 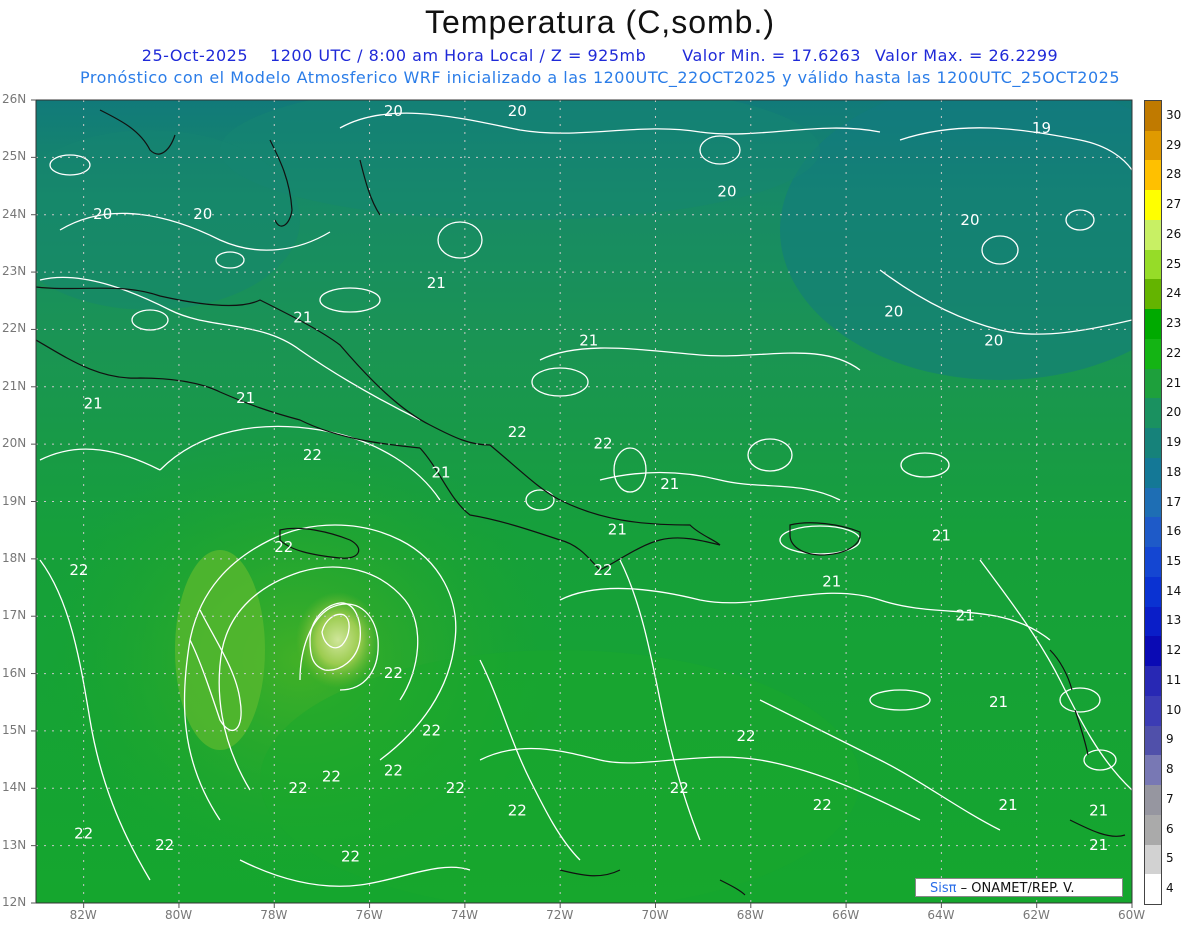 What do you see at coordinates (14, 500) in the screenshot?
I see `lat-label: 19N` at bounding box center [14, 500].